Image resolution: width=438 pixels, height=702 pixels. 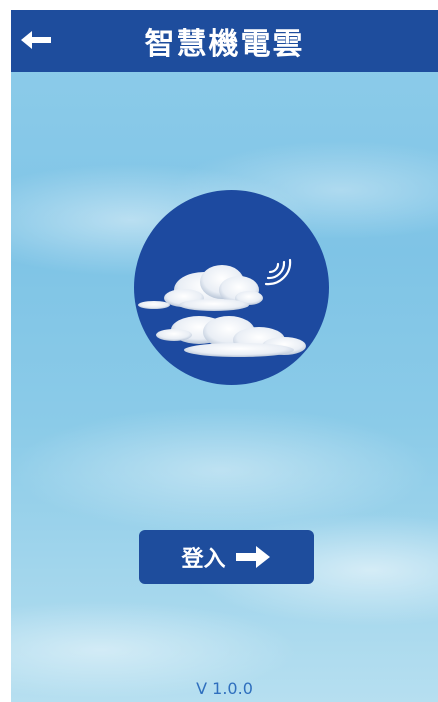 What do you see at coordinates (222, 307) in the screenshot?
I see `cloud-wireless-icon` at bounding box center [222, 307].